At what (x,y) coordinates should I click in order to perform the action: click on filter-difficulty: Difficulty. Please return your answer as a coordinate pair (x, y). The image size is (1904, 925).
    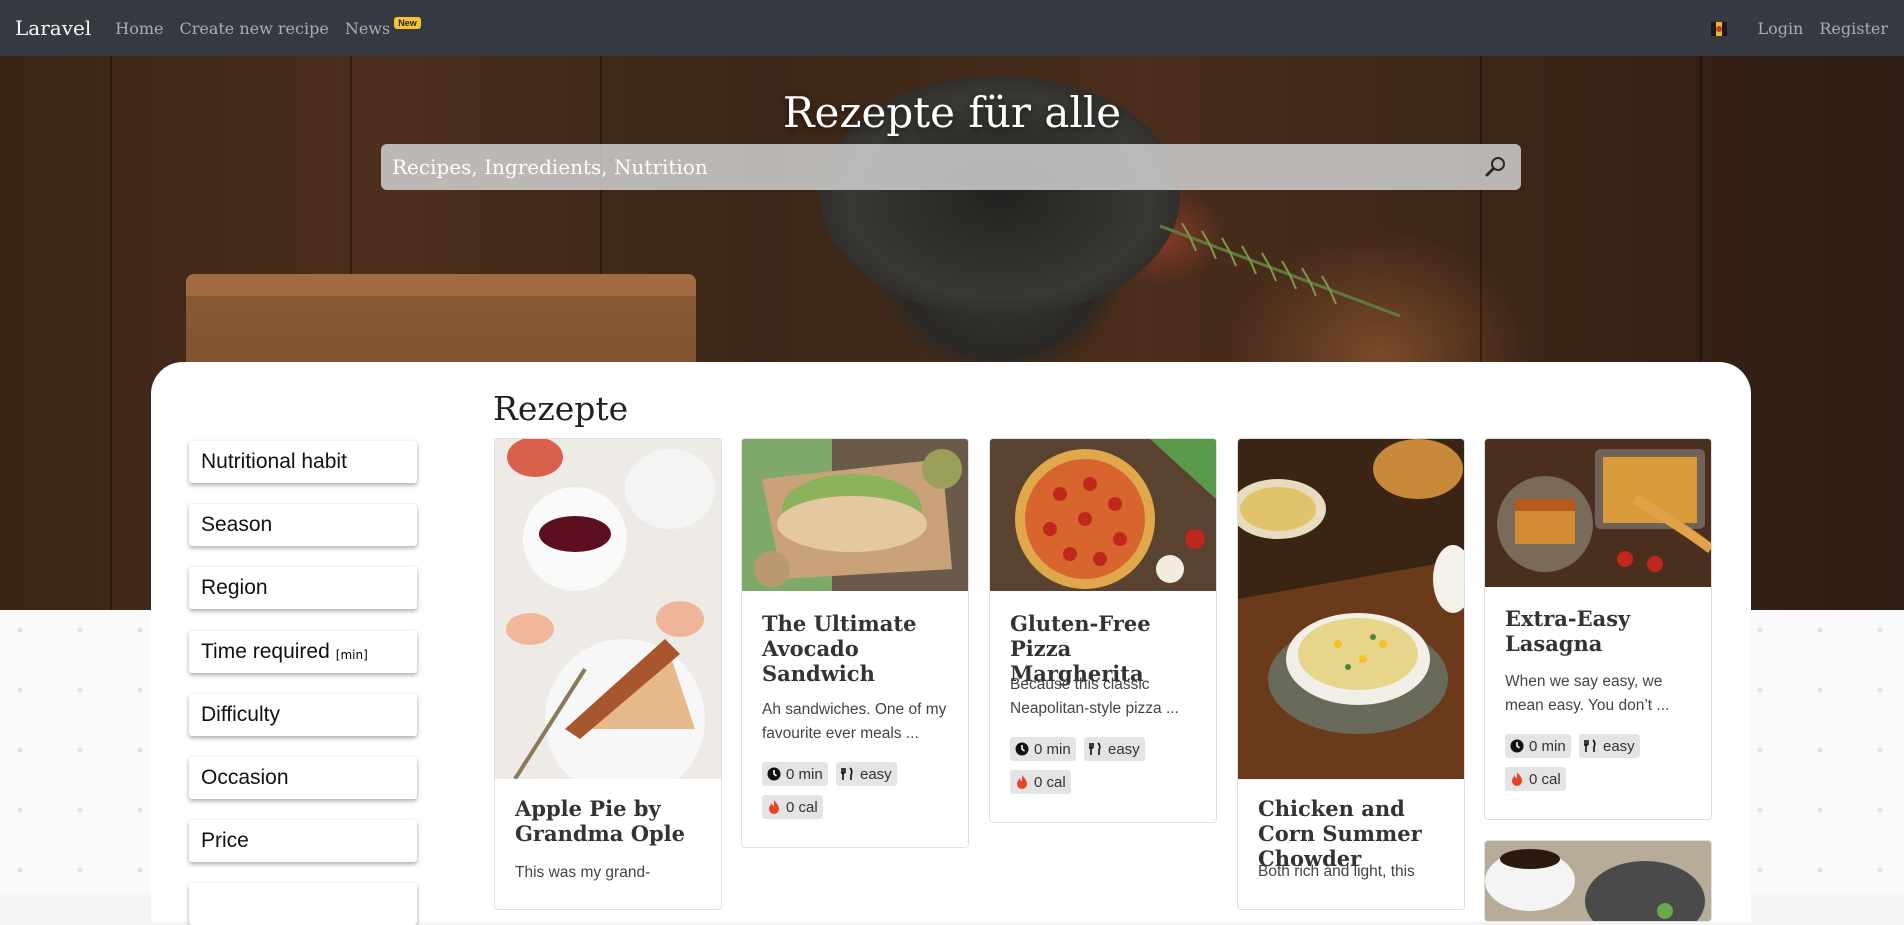
    Looking at the image, I should click on (303, 715).